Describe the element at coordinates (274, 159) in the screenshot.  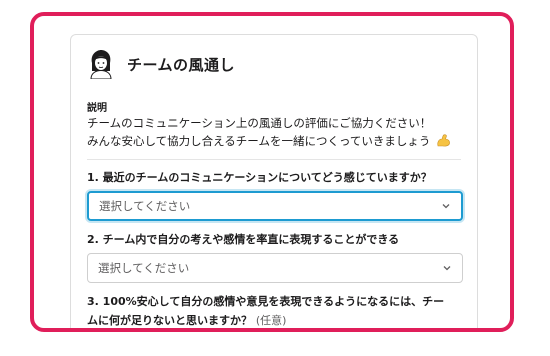
I see `divider` at that location.